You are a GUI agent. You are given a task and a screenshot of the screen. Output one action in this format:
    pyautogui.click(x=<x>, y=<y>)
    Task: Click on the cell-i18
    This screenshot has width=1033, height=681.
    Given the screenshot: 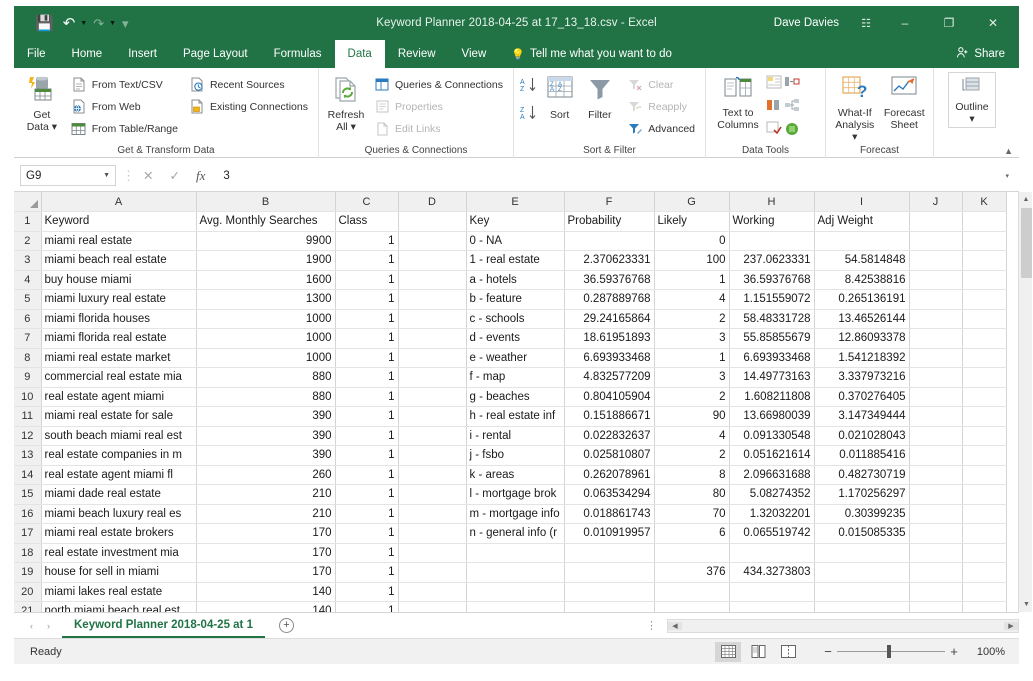 What is the action you would take?
    pyautogui.click(x=862, y=553)
    